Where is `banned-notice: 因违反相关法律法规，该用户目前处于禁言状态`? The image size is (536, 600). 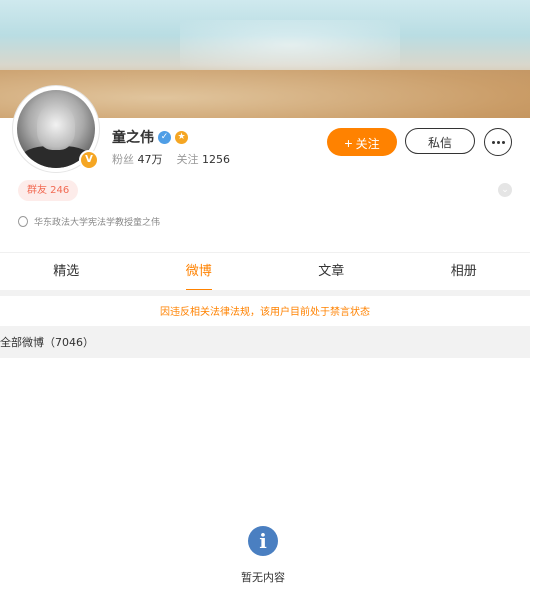 banned-notice: 因违反相关法律法规，该用户目前处于禁言状态 is located at coordinates (265, 312).